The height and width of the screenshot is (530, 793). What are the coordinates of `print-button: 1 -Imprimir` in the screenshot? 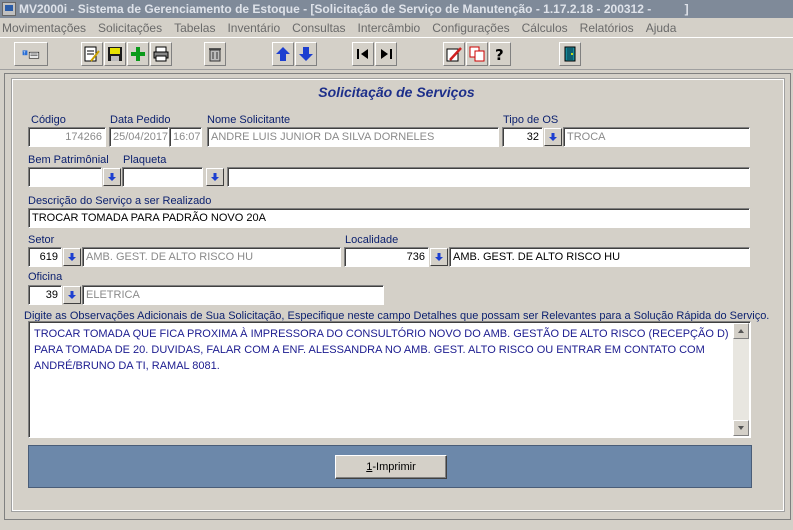 It's located at (391, 467).